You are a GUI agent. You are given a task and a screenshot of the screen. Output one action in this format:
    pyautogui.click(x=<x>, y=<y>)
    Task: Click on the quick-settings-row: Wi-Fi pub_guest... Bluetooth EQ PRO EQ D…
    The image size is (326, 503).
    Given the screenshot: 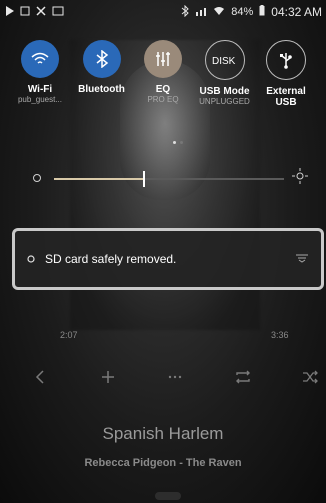 What is the action you would take?
    pyautogui.click(x=163, y=74)
    